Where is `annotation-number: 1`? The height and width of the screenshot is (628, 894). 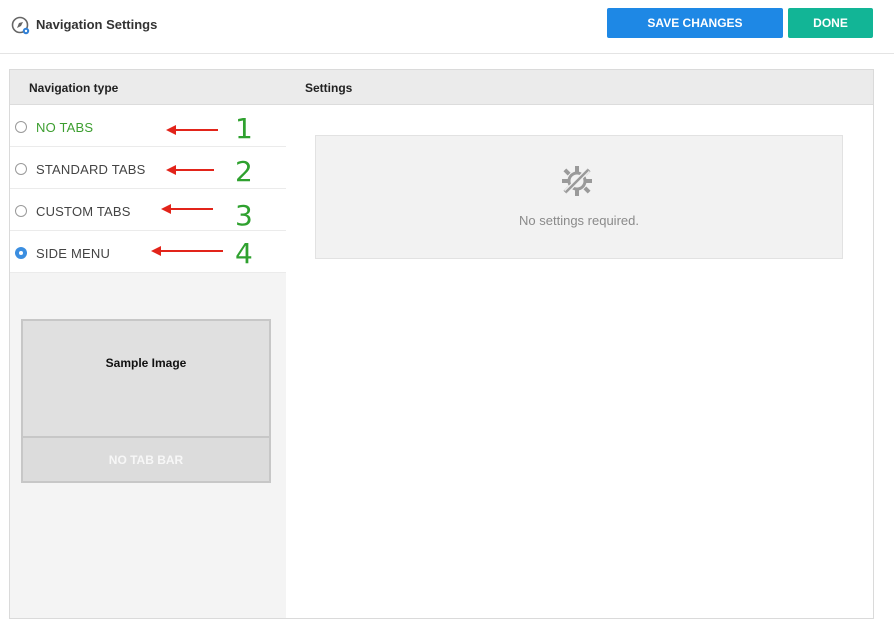 annotation-number: 1 is located at coordinates (244, 128).